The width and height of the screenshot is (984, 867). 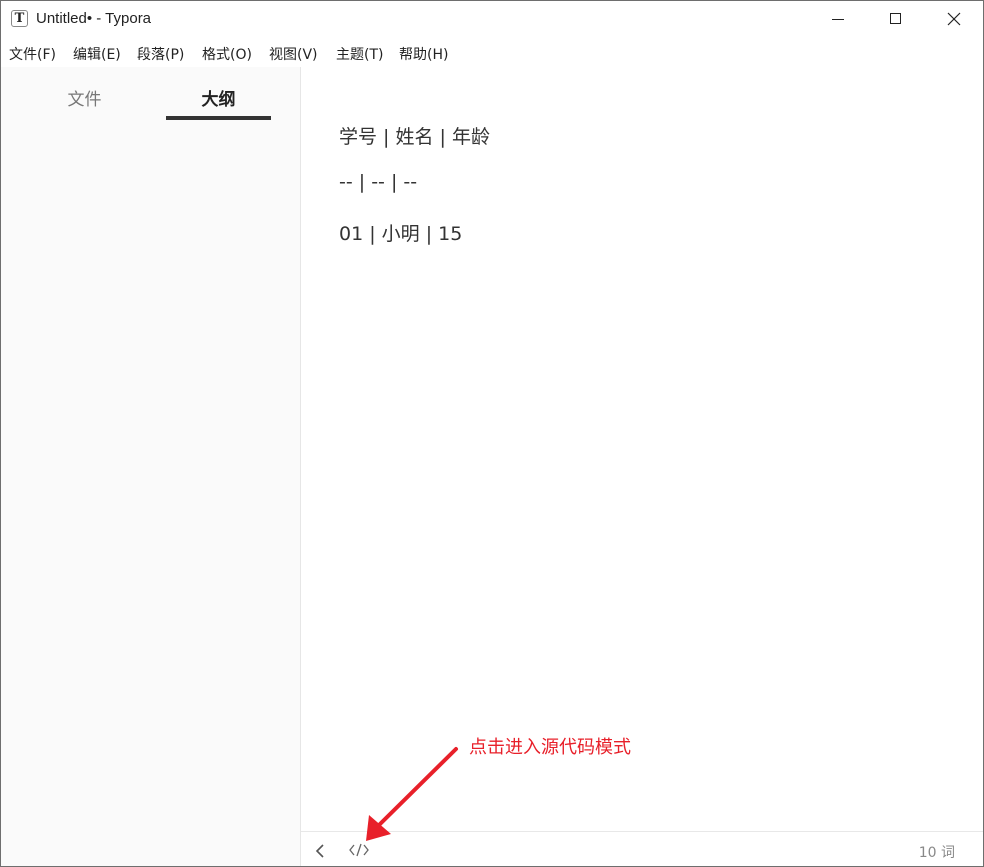 I want to click on status-bar: 10 词, so click(x=642, y=848).